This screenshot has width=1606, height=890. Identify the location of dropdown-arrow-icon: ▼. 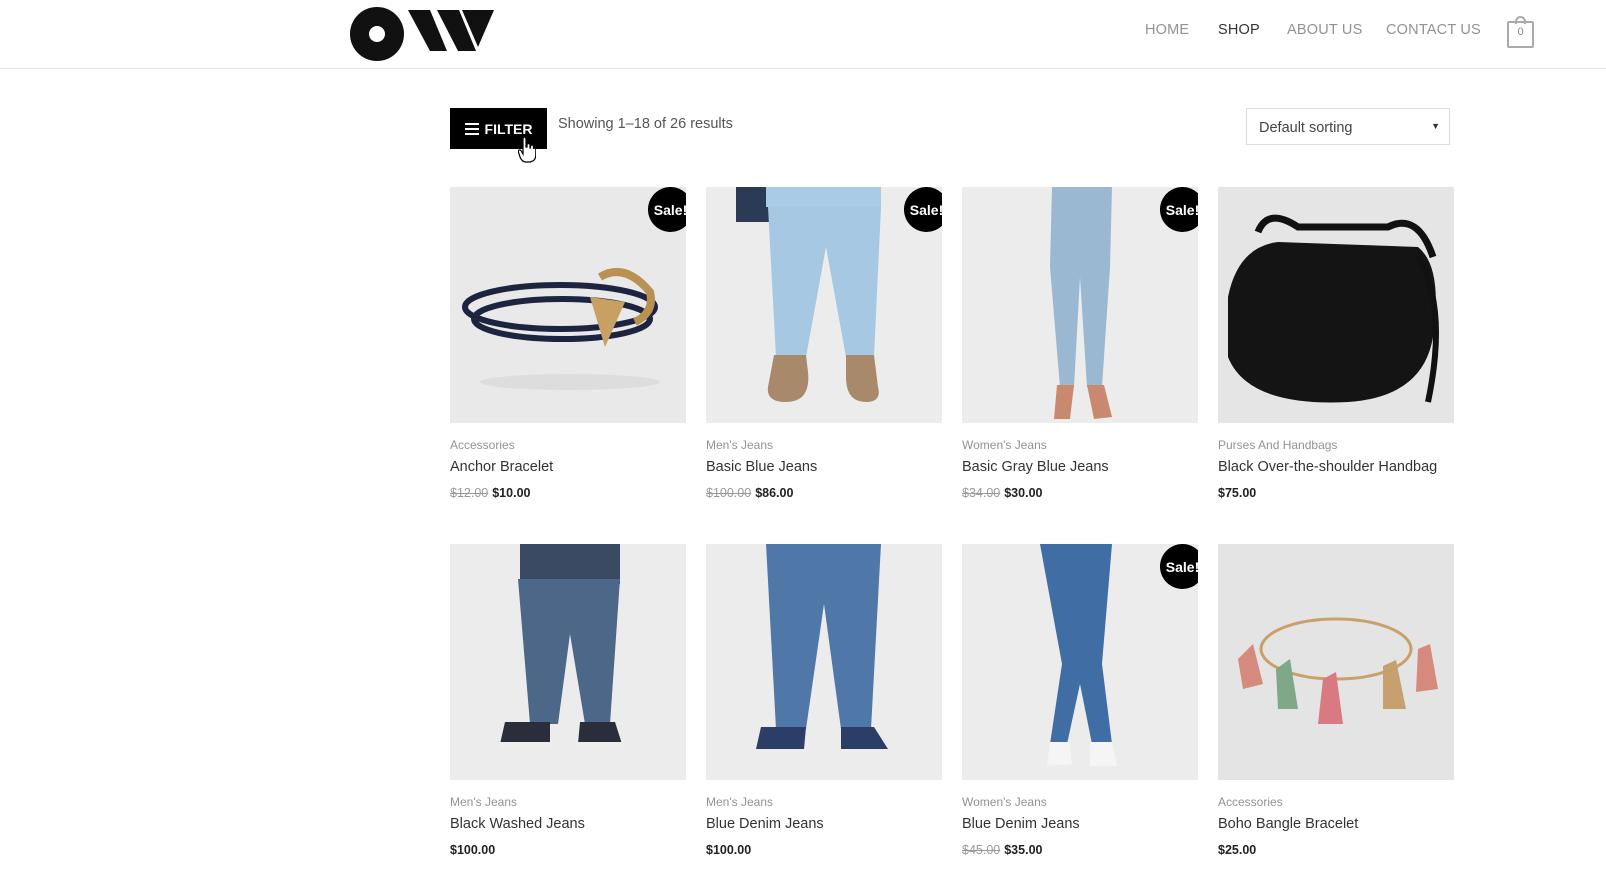
(1435, 126).